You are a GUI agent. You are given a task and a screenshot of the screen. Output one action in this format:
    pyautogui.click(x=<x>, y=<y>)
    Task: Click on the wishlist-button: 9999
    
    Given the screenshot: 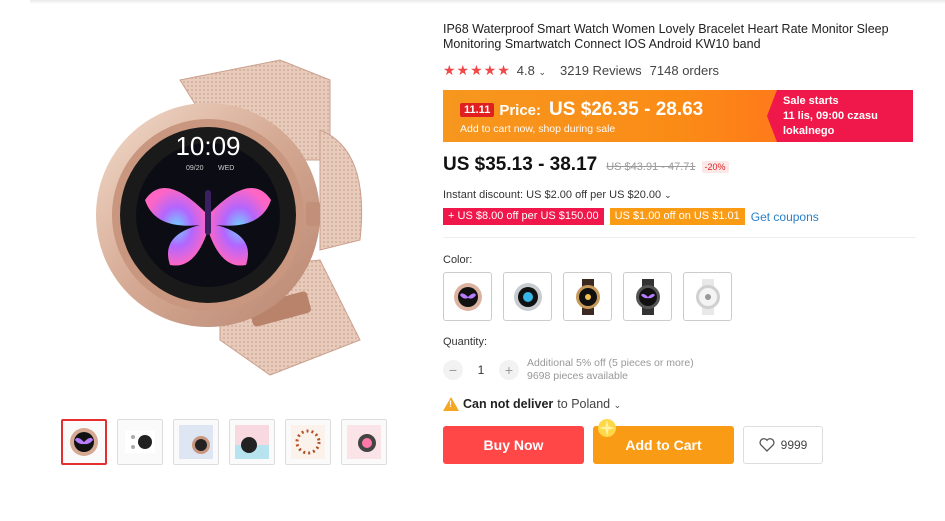 What is the action you would take?
    pyautogui.click(x=783, y=445)
    